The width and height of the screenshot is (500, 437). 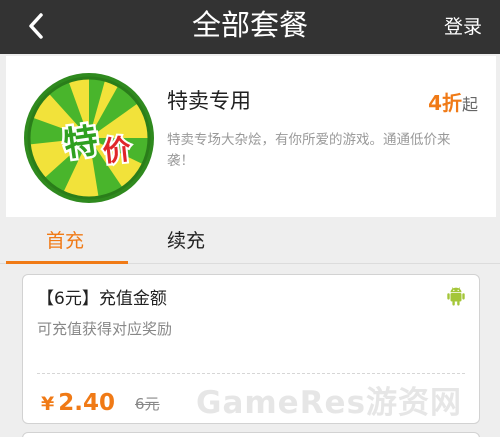 I want to click on top-bar: 全部套餐 登录, so click(x=250, y=27).